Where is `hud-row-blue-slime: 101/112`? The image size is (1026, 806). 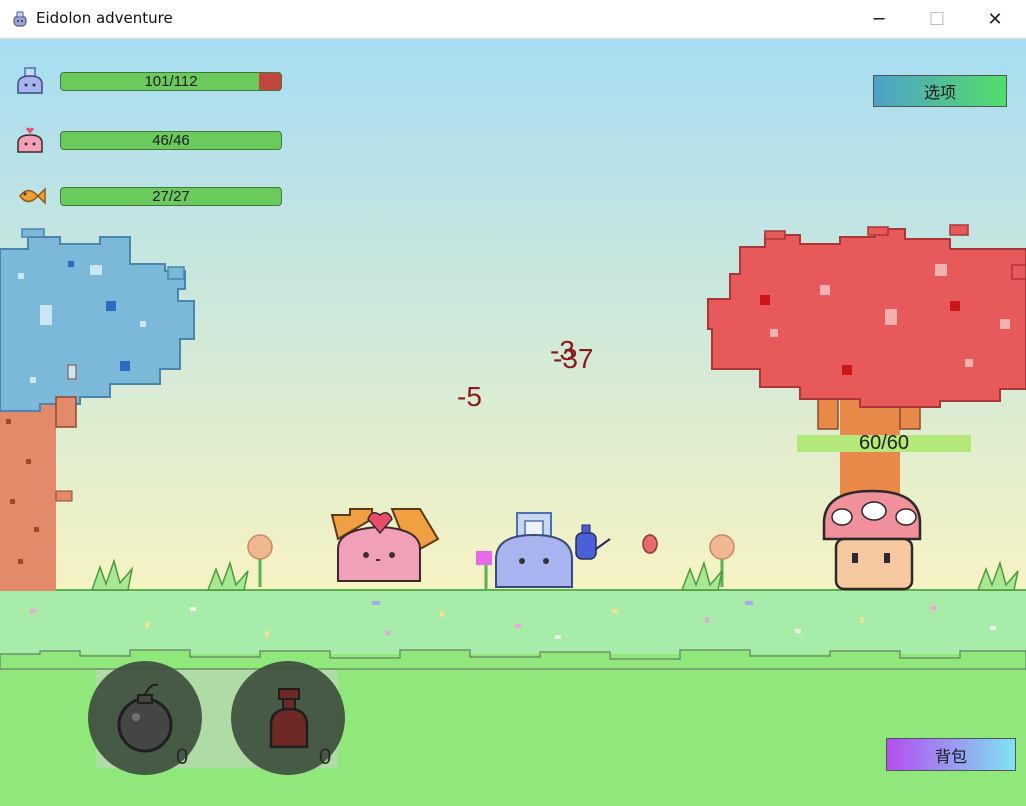 hud-row-blue-slime: 101/112 is located at coordinates (154, 81).